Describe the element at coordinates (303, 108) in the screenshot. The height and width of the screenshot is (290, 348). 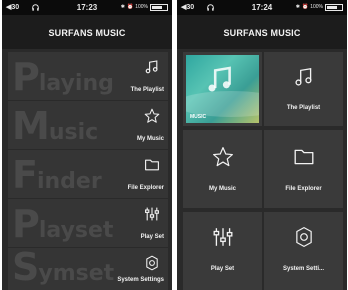
I see `tile-label: The Playlist` at that location.